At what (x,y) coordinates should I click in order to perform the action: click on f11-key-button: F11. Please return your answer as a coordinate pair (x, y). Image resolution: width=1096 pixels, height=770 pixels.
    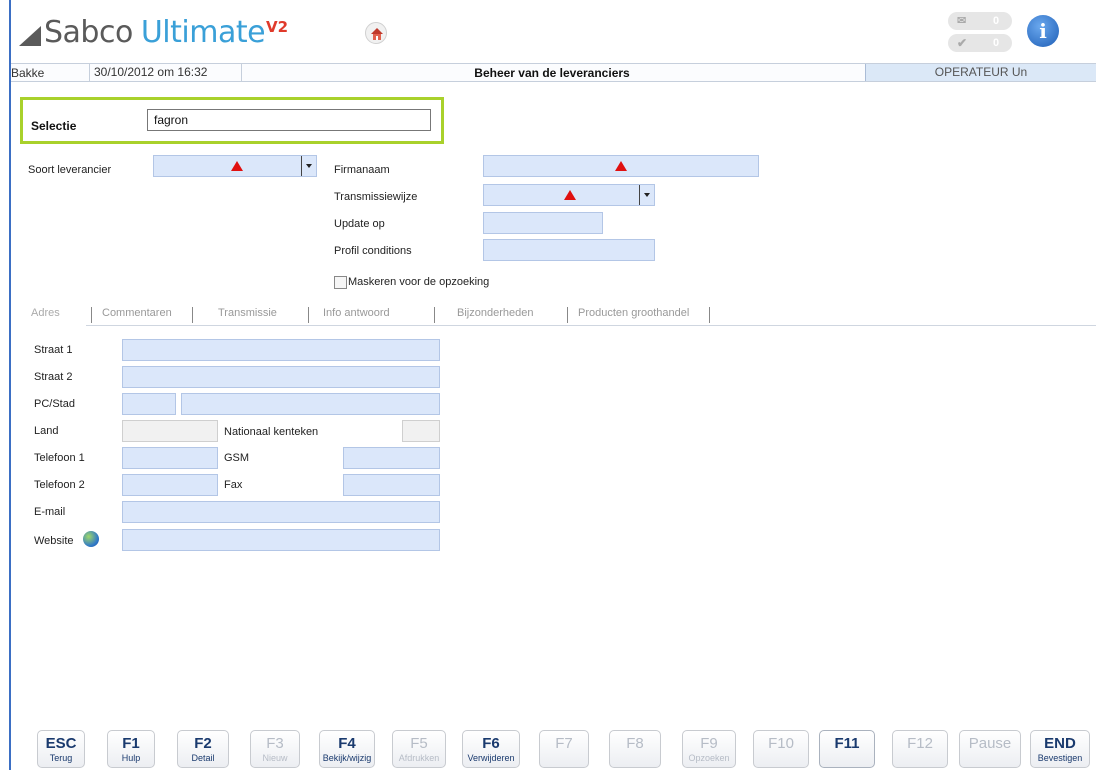
    Looking at the image, I should click on (847, 749).